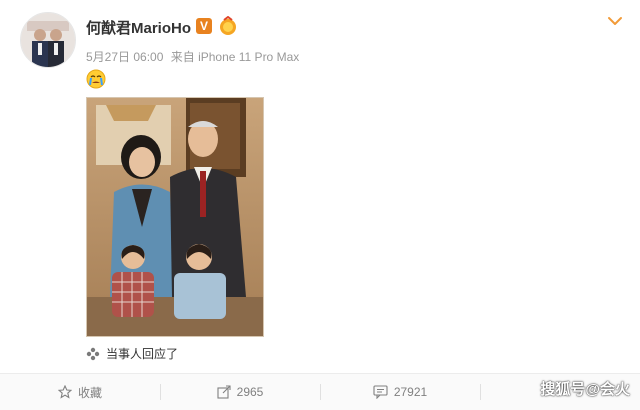  Describe the element at coordinates (224, 392) in the screenshot. I see `repost-icon` at that location.